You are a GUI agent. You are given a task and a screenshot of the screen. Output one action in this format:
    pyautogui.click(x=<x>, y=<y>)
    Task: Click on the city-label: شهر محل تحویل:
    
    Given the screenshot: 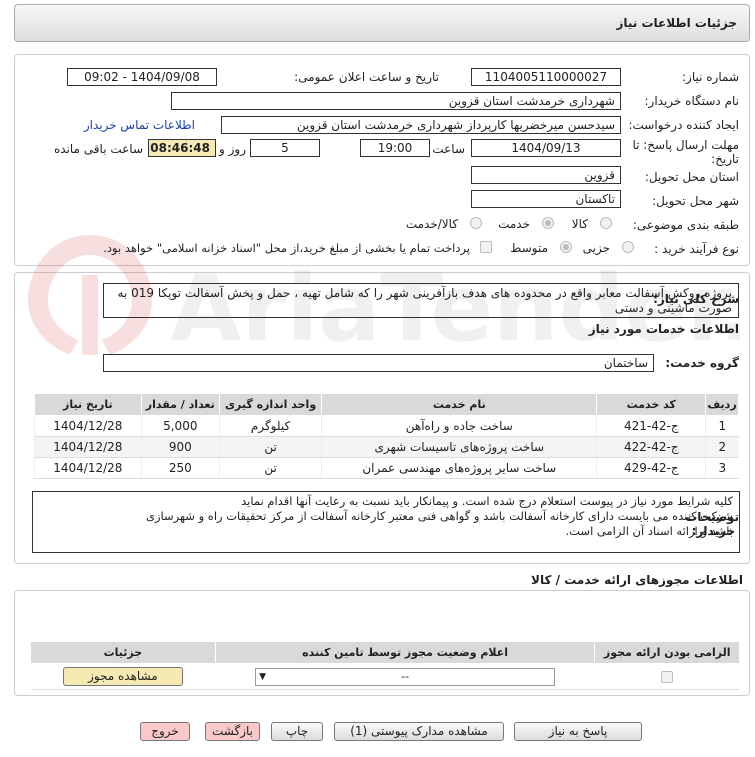 What is the action you would take?
    pyautogui.click(x=695, y=201)
    